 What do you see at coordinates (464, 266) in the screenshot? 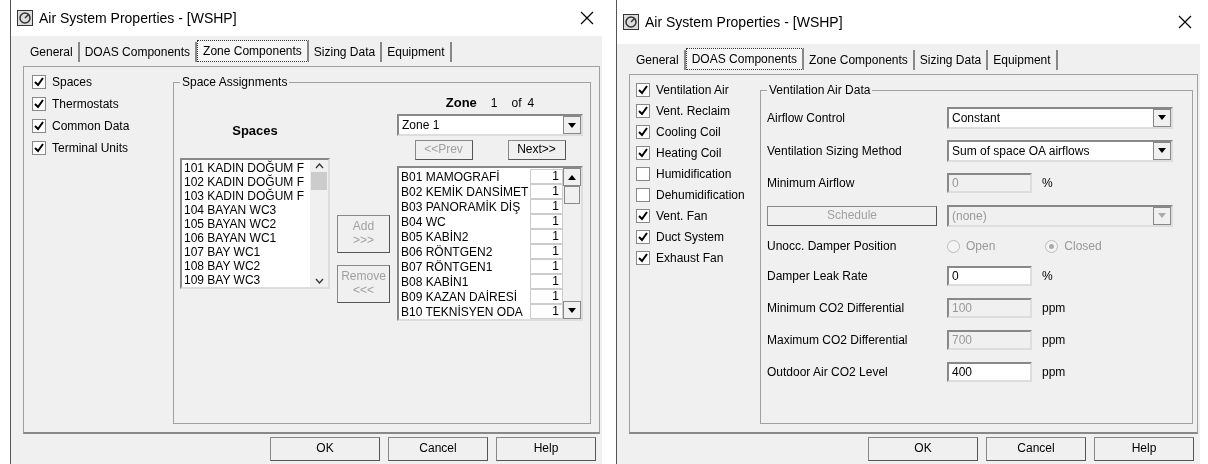
I see `list-item: B07 RÖNTGEN1` at bounding box center [464, 266].